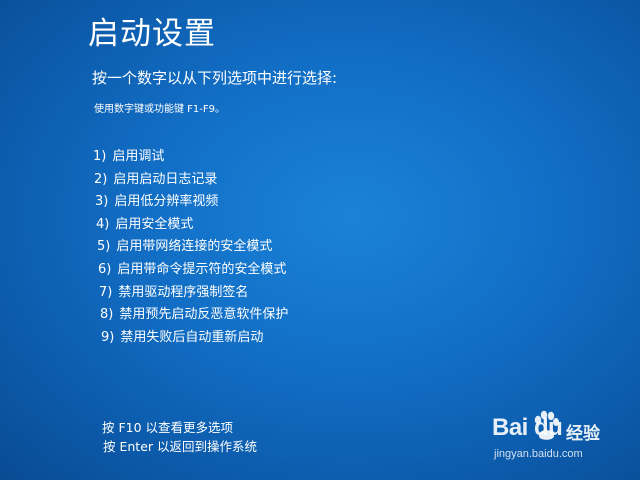  Describe the element at coordinates (108, 337) in the screenshot. I see `option-number: 9)` at that location.